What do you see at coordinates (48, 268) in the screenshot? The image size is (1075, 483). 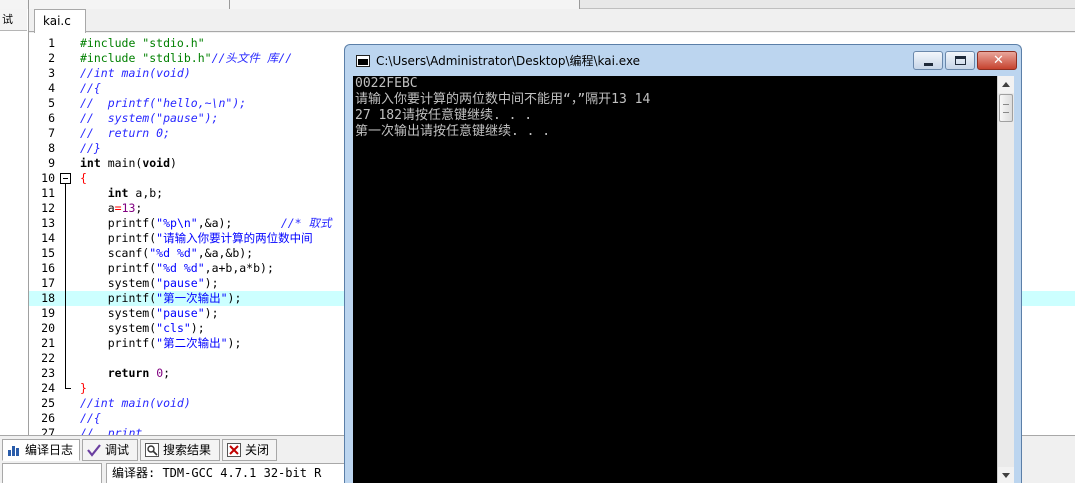 I see `line-number: 16` at bounding box center [48, 268].